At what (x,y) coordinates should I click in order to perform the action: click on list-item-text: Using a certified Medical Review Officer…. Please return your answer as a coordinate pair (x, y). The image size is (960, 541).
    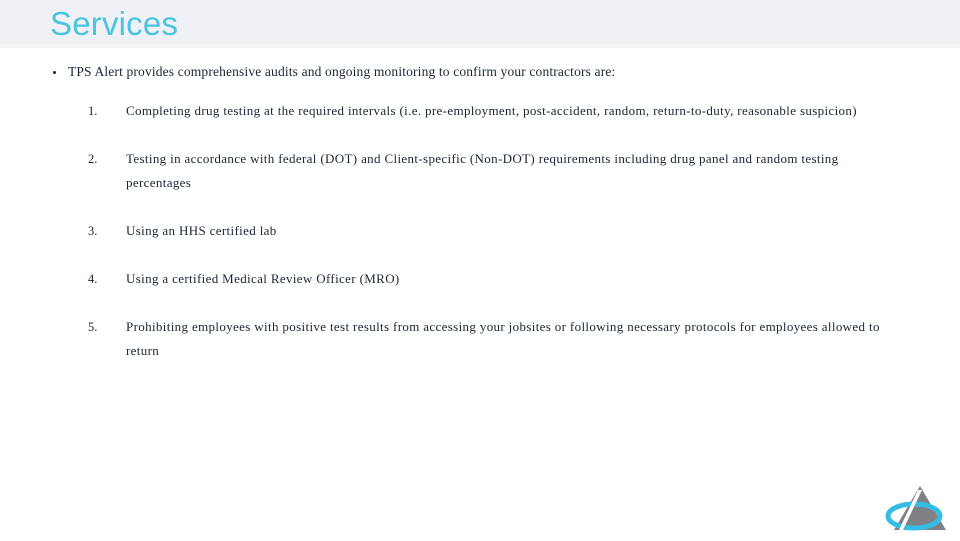
    Looking at the image, I should click on (263, 278).